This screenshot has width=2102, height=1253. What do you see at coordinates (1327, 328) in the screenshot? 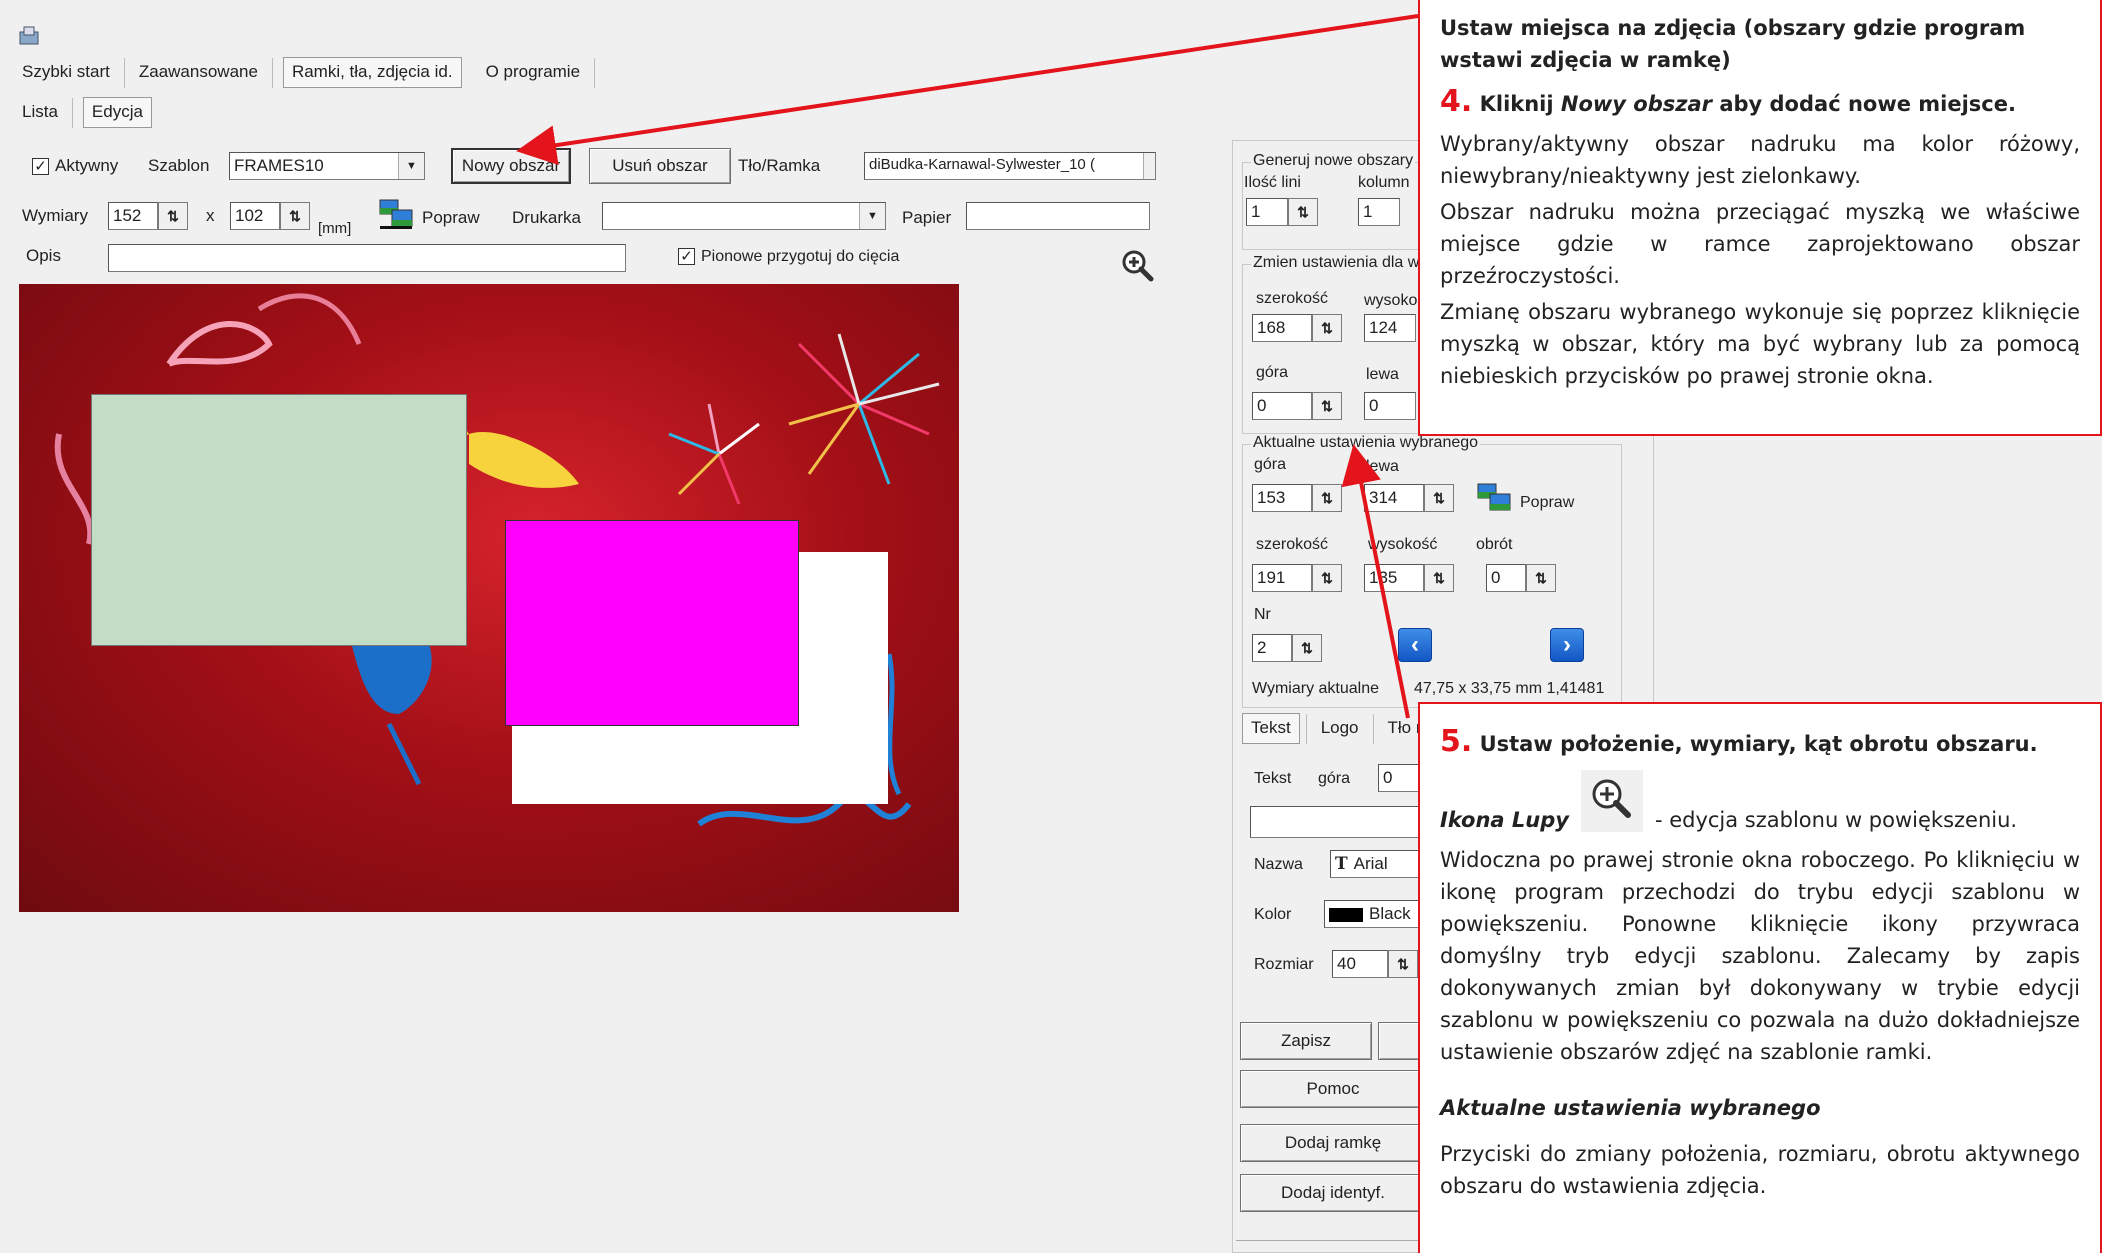
I see `zmien-szerokosc-spinner: ⇅` at bounding box center [1327, 328].